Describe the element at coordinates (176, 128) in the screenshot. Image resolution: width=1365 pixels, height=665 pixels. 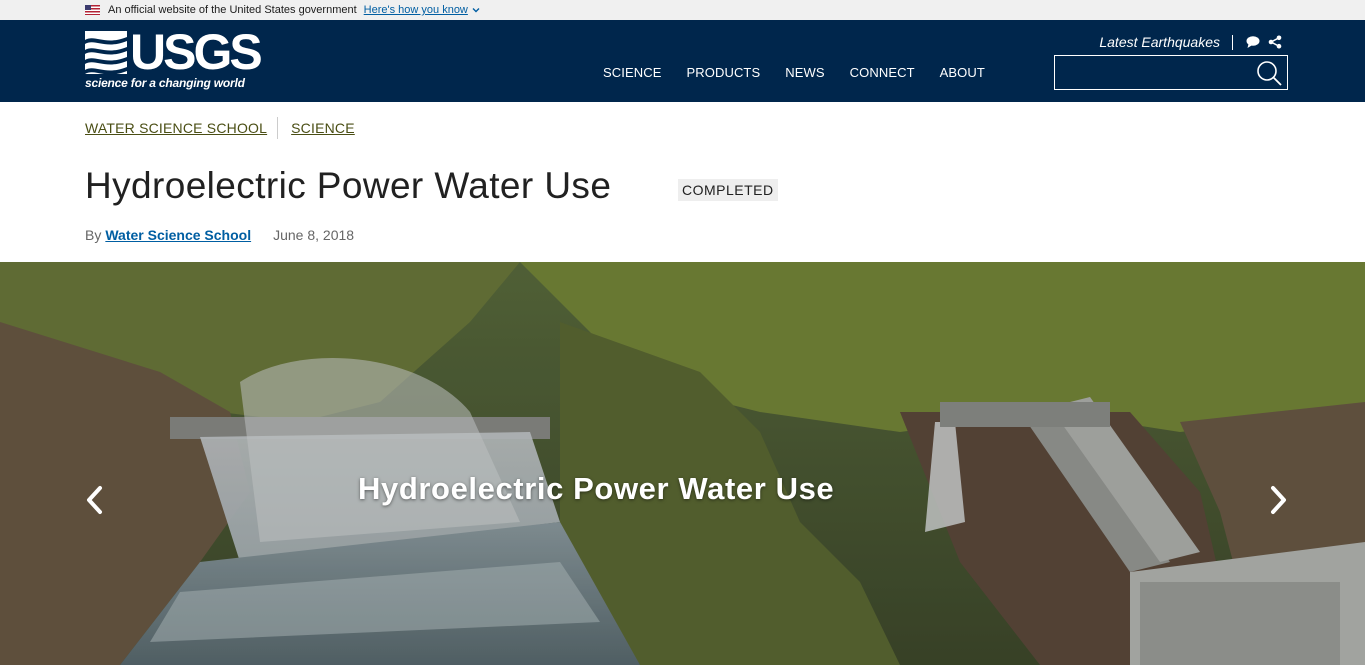
I see `breadcrumb-water-science-school: WATER SCIENCE SCHOOL` at that location.